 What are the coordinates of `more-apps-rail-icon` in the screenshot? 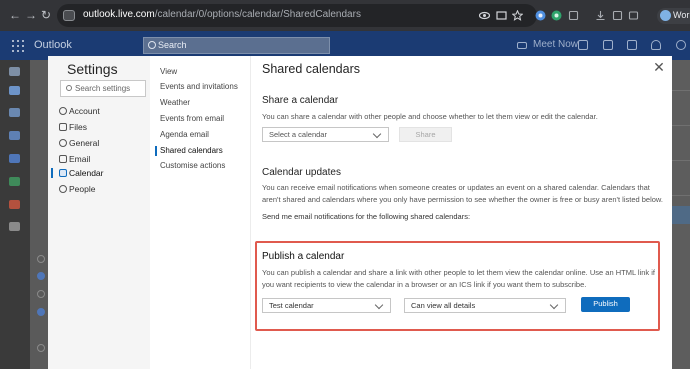 It's located at (14, 226).